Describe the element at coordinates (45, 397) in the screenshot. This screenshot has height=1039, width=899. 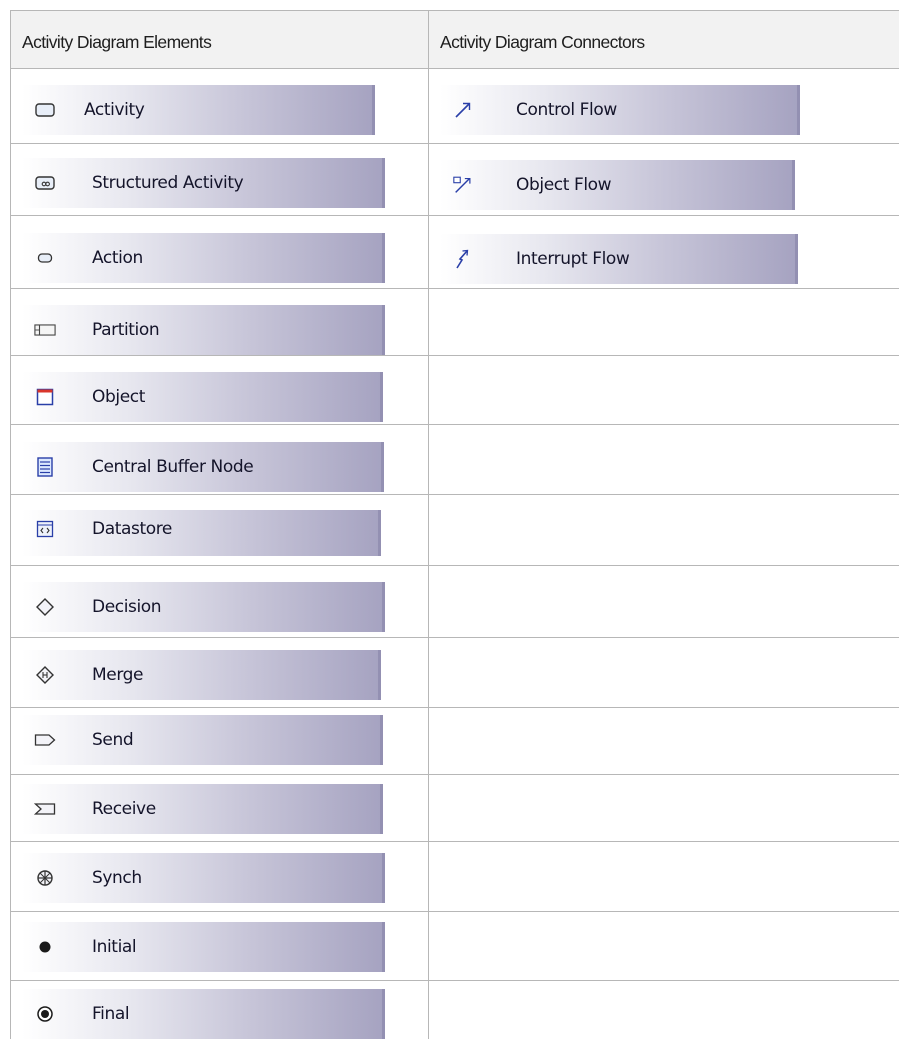
I see `object-icon` at that location.